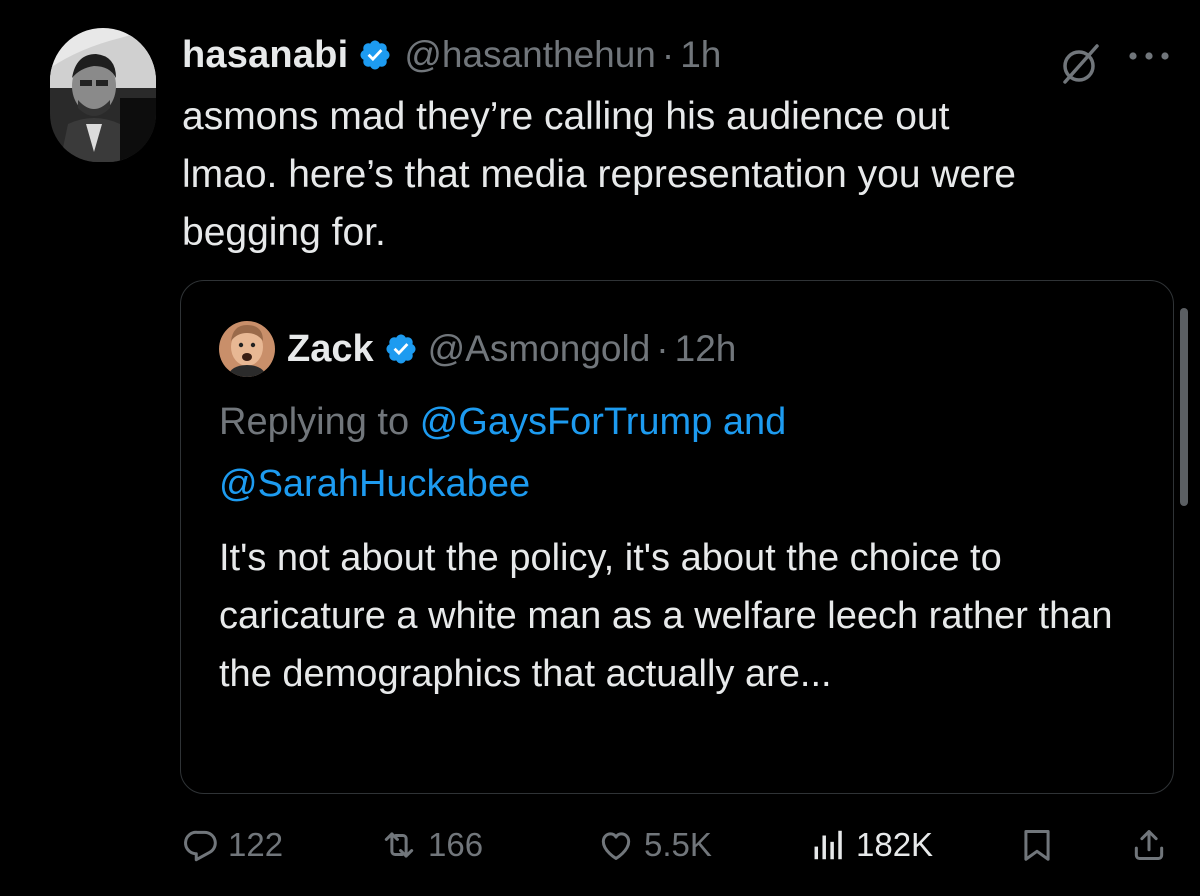  I want to click on scrollbar-thumb, so click(1184, 407).